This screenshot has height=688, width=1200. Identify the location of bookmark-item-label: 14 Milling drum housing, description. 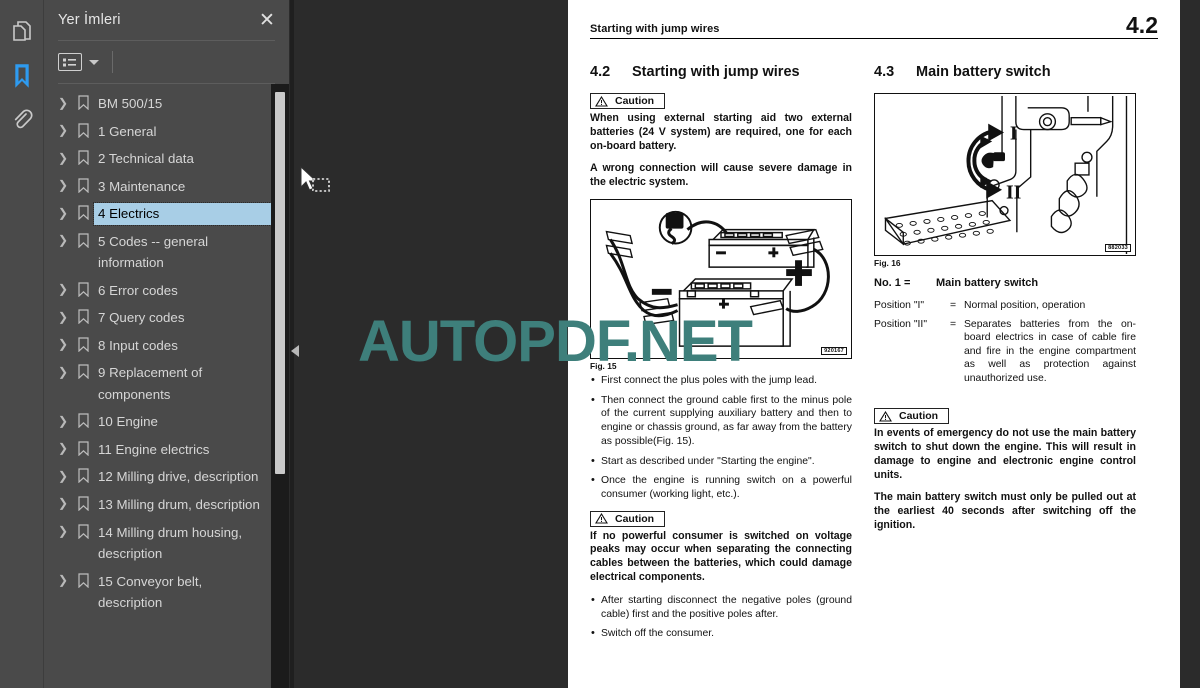
(170, 543).